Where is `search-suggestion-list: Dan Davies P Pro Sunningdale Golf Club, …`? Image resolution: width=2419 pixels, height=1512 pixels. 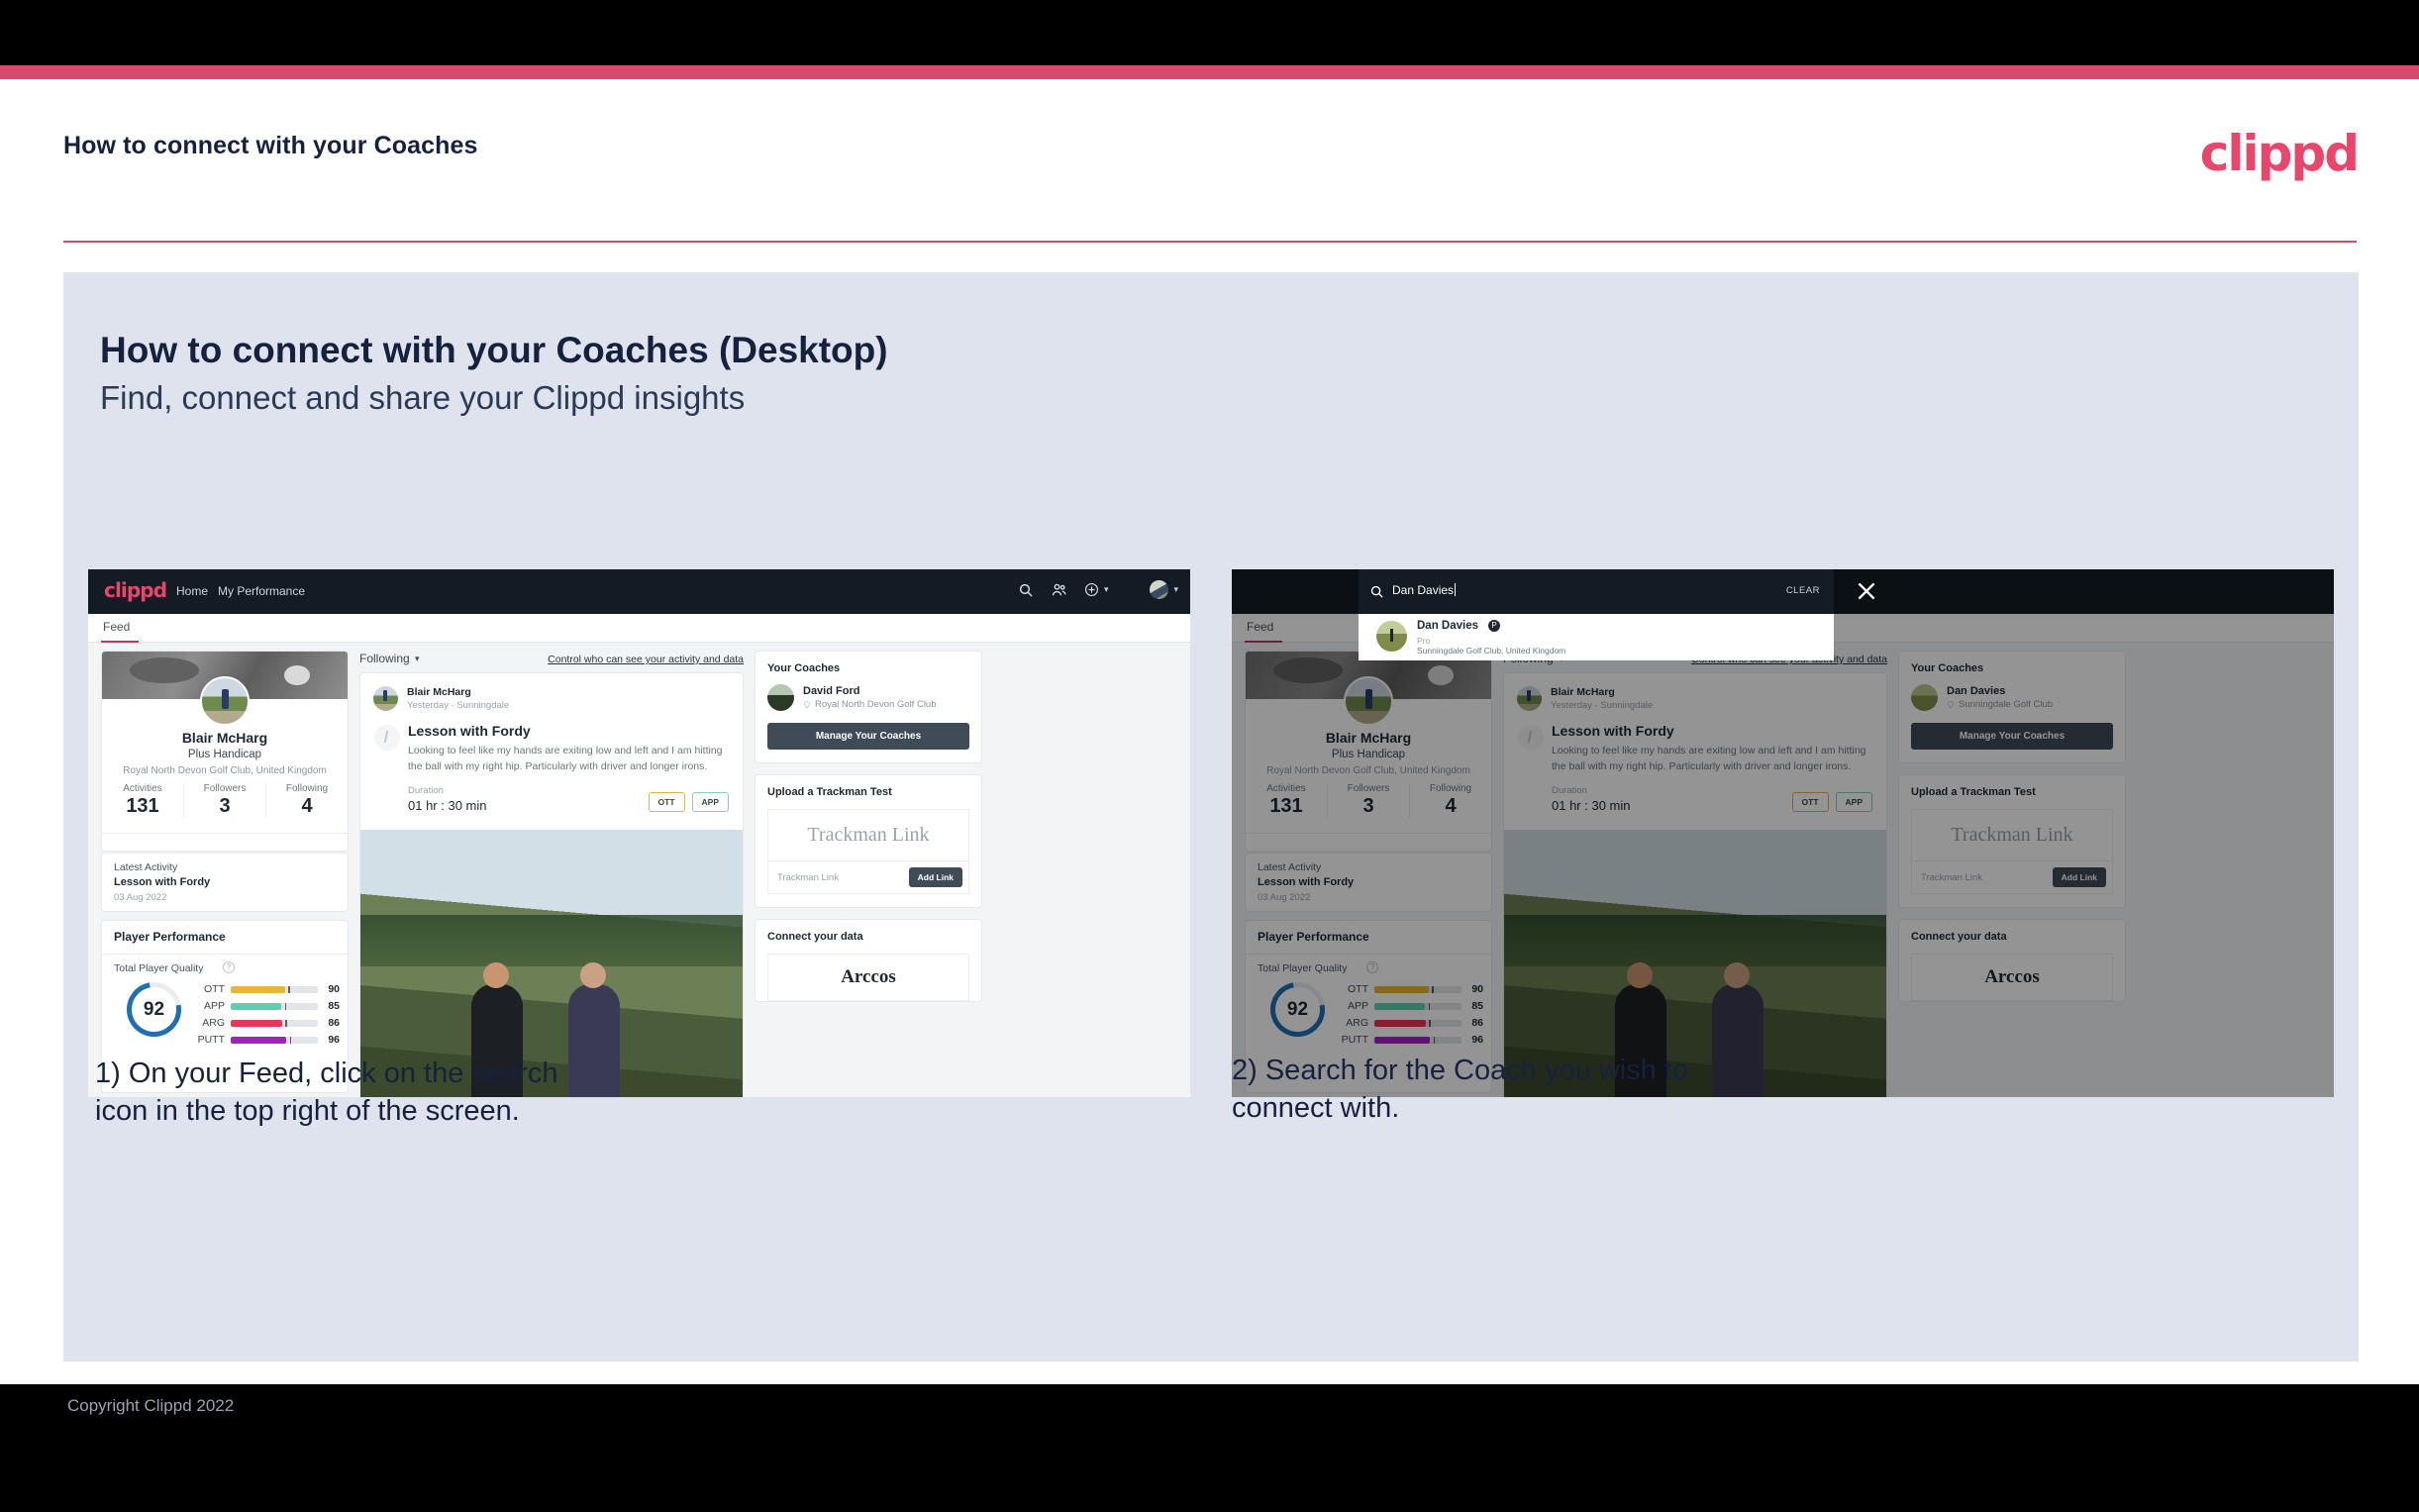
search-suggestion-list: Dan Davies P Pro Sunningdale Golf Club, … is located at coordinates (1596, 637).